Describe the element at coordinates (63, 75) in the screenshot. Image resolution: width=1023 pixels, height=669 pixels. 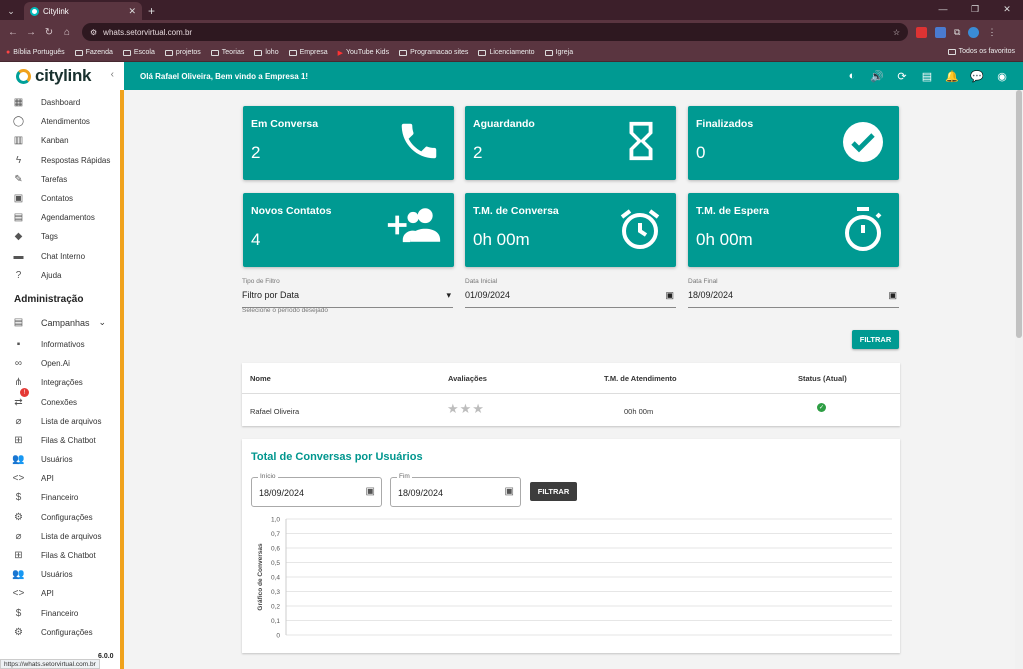
I see `brand-name: citylink` at that location.